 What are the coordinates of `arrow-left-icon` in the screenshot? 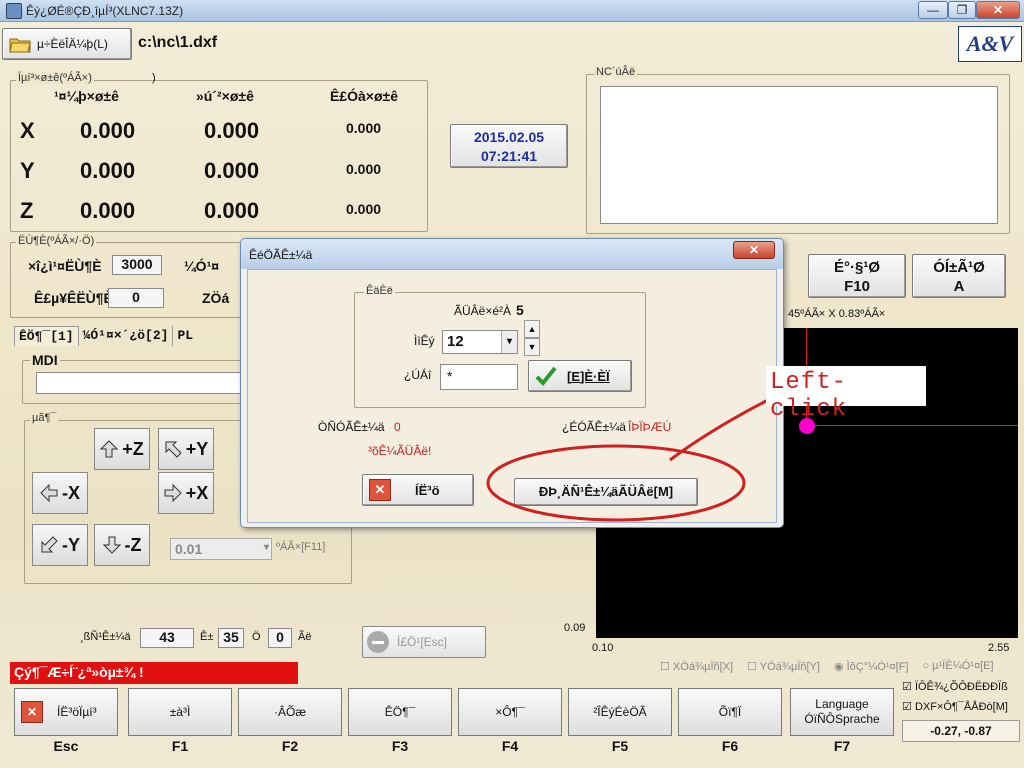 It's located at (49, 493).